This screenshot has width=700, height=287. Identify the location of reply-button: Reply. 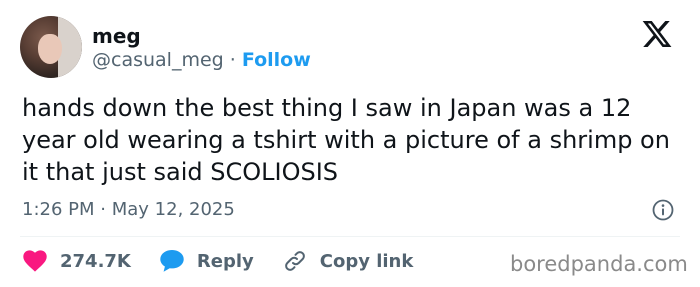
(206, 261).